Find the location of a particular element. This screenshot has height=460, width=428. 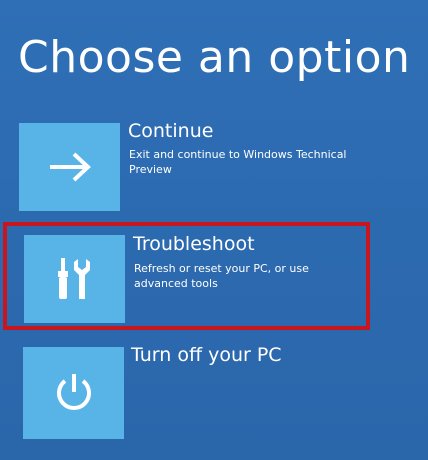

tools-icon is located at coordinates (73, 278).